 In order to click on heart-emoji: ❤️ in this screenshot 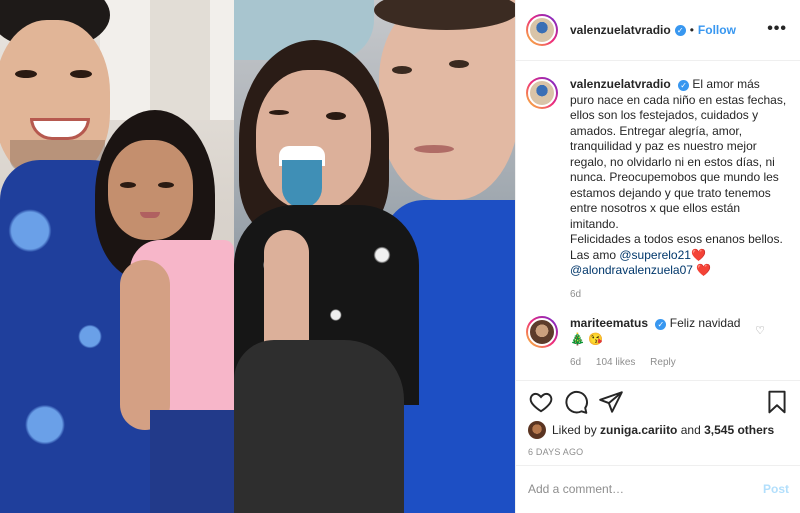, I will do `click(698, 254)`.